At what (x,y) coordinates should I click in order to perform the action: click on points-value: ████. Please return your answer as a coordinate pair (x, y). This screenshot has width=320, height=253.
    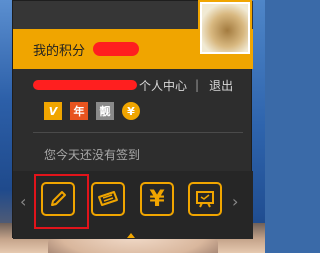
    Looking at the image, I should click on (116, 49).